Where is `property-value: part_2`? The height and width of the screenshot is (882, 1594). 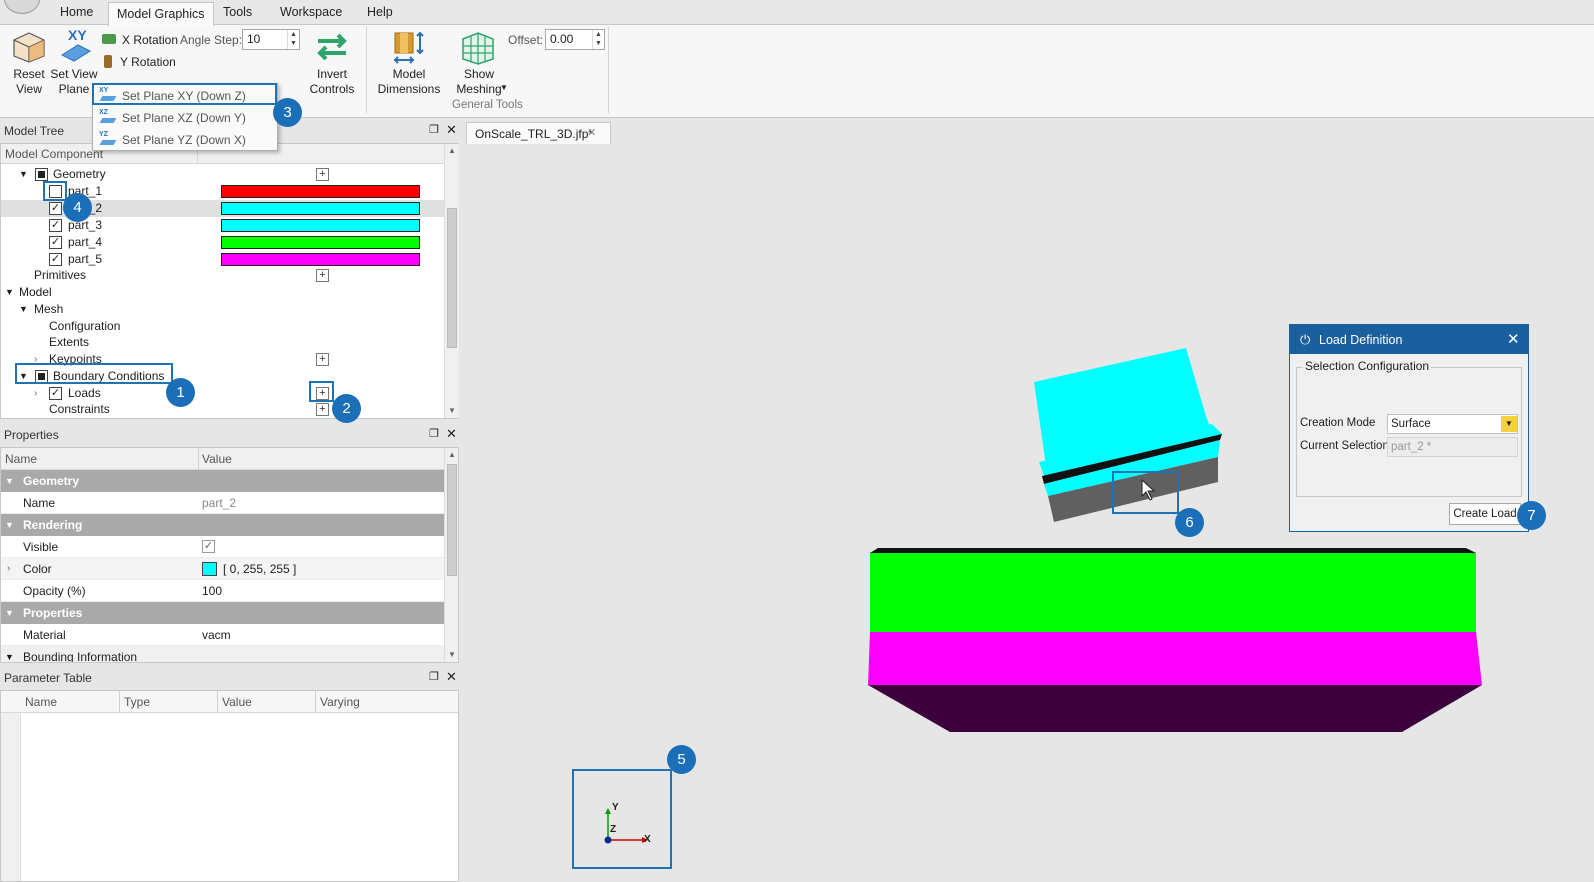 property-value: part_2 is located at coordinates (219, 503).